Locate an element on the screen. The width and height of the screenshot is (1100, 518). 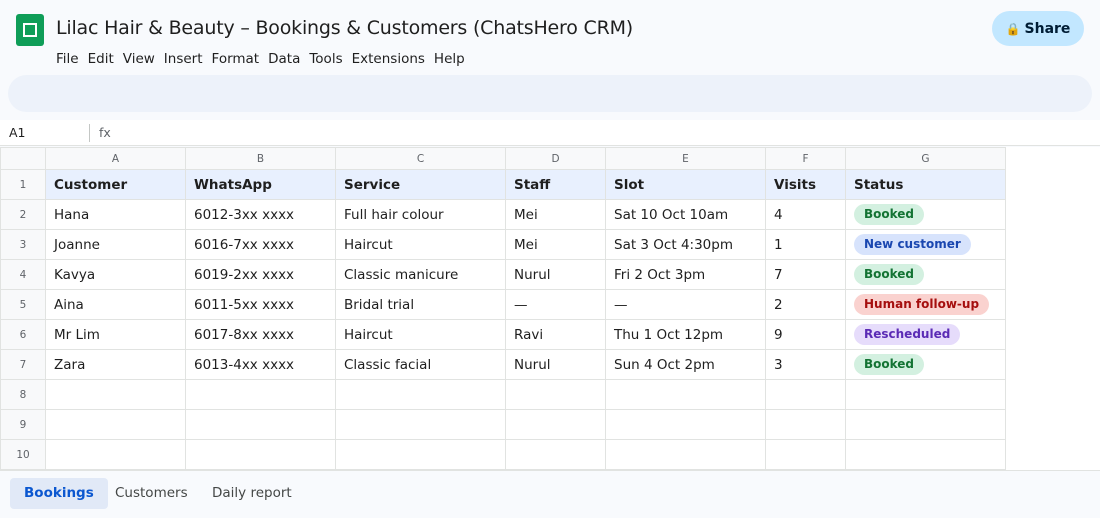
cell-visits: 7 is located at coordinates (805, 274).